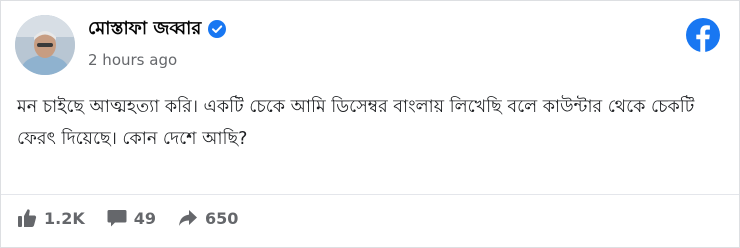 The image size is (740, 248). I want to click on author-name: মোস্তাফা জব্বার, so click(144, 29).